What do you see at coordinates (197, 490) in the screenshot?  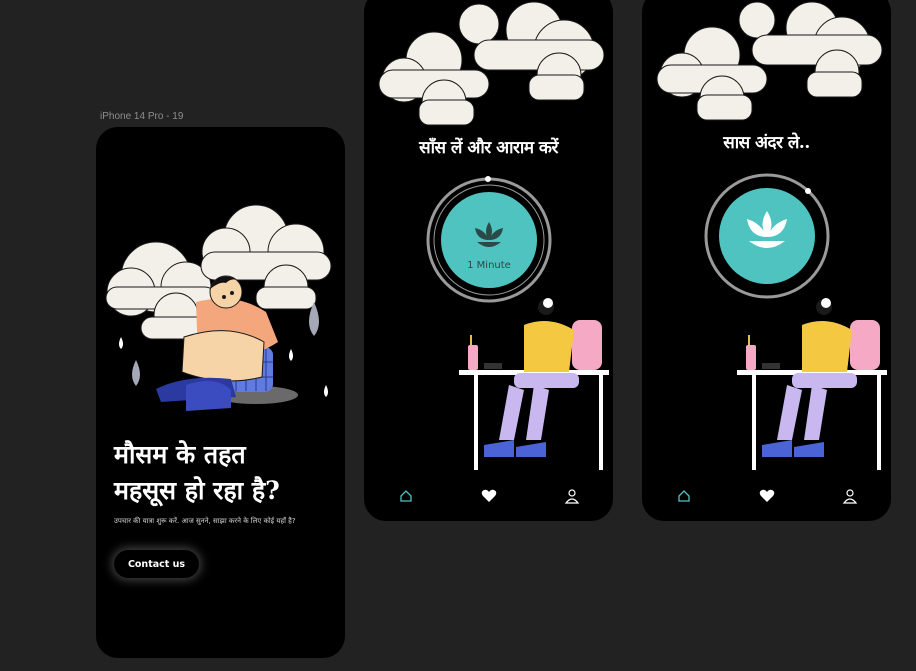 I see `headline-line-2: महसूस हो रहा है?` at bounding box center [197, 490].